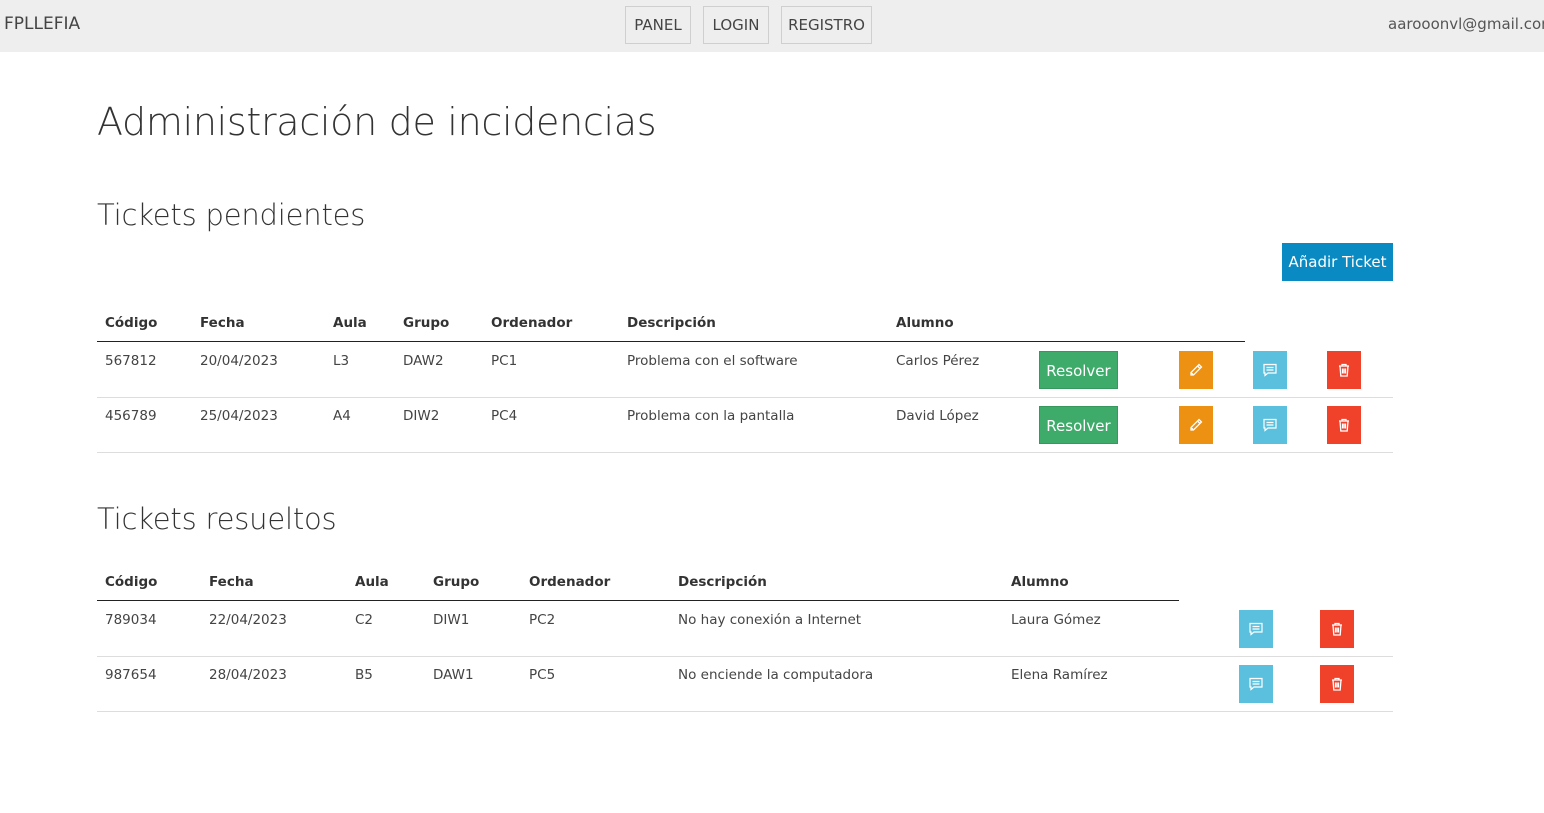 The width and height of the screenshot is (1544, 813). Describe the element at coordinates (938, 361) in the screenshot. I see `cell-alumno: Carlos Pérez` at that location.